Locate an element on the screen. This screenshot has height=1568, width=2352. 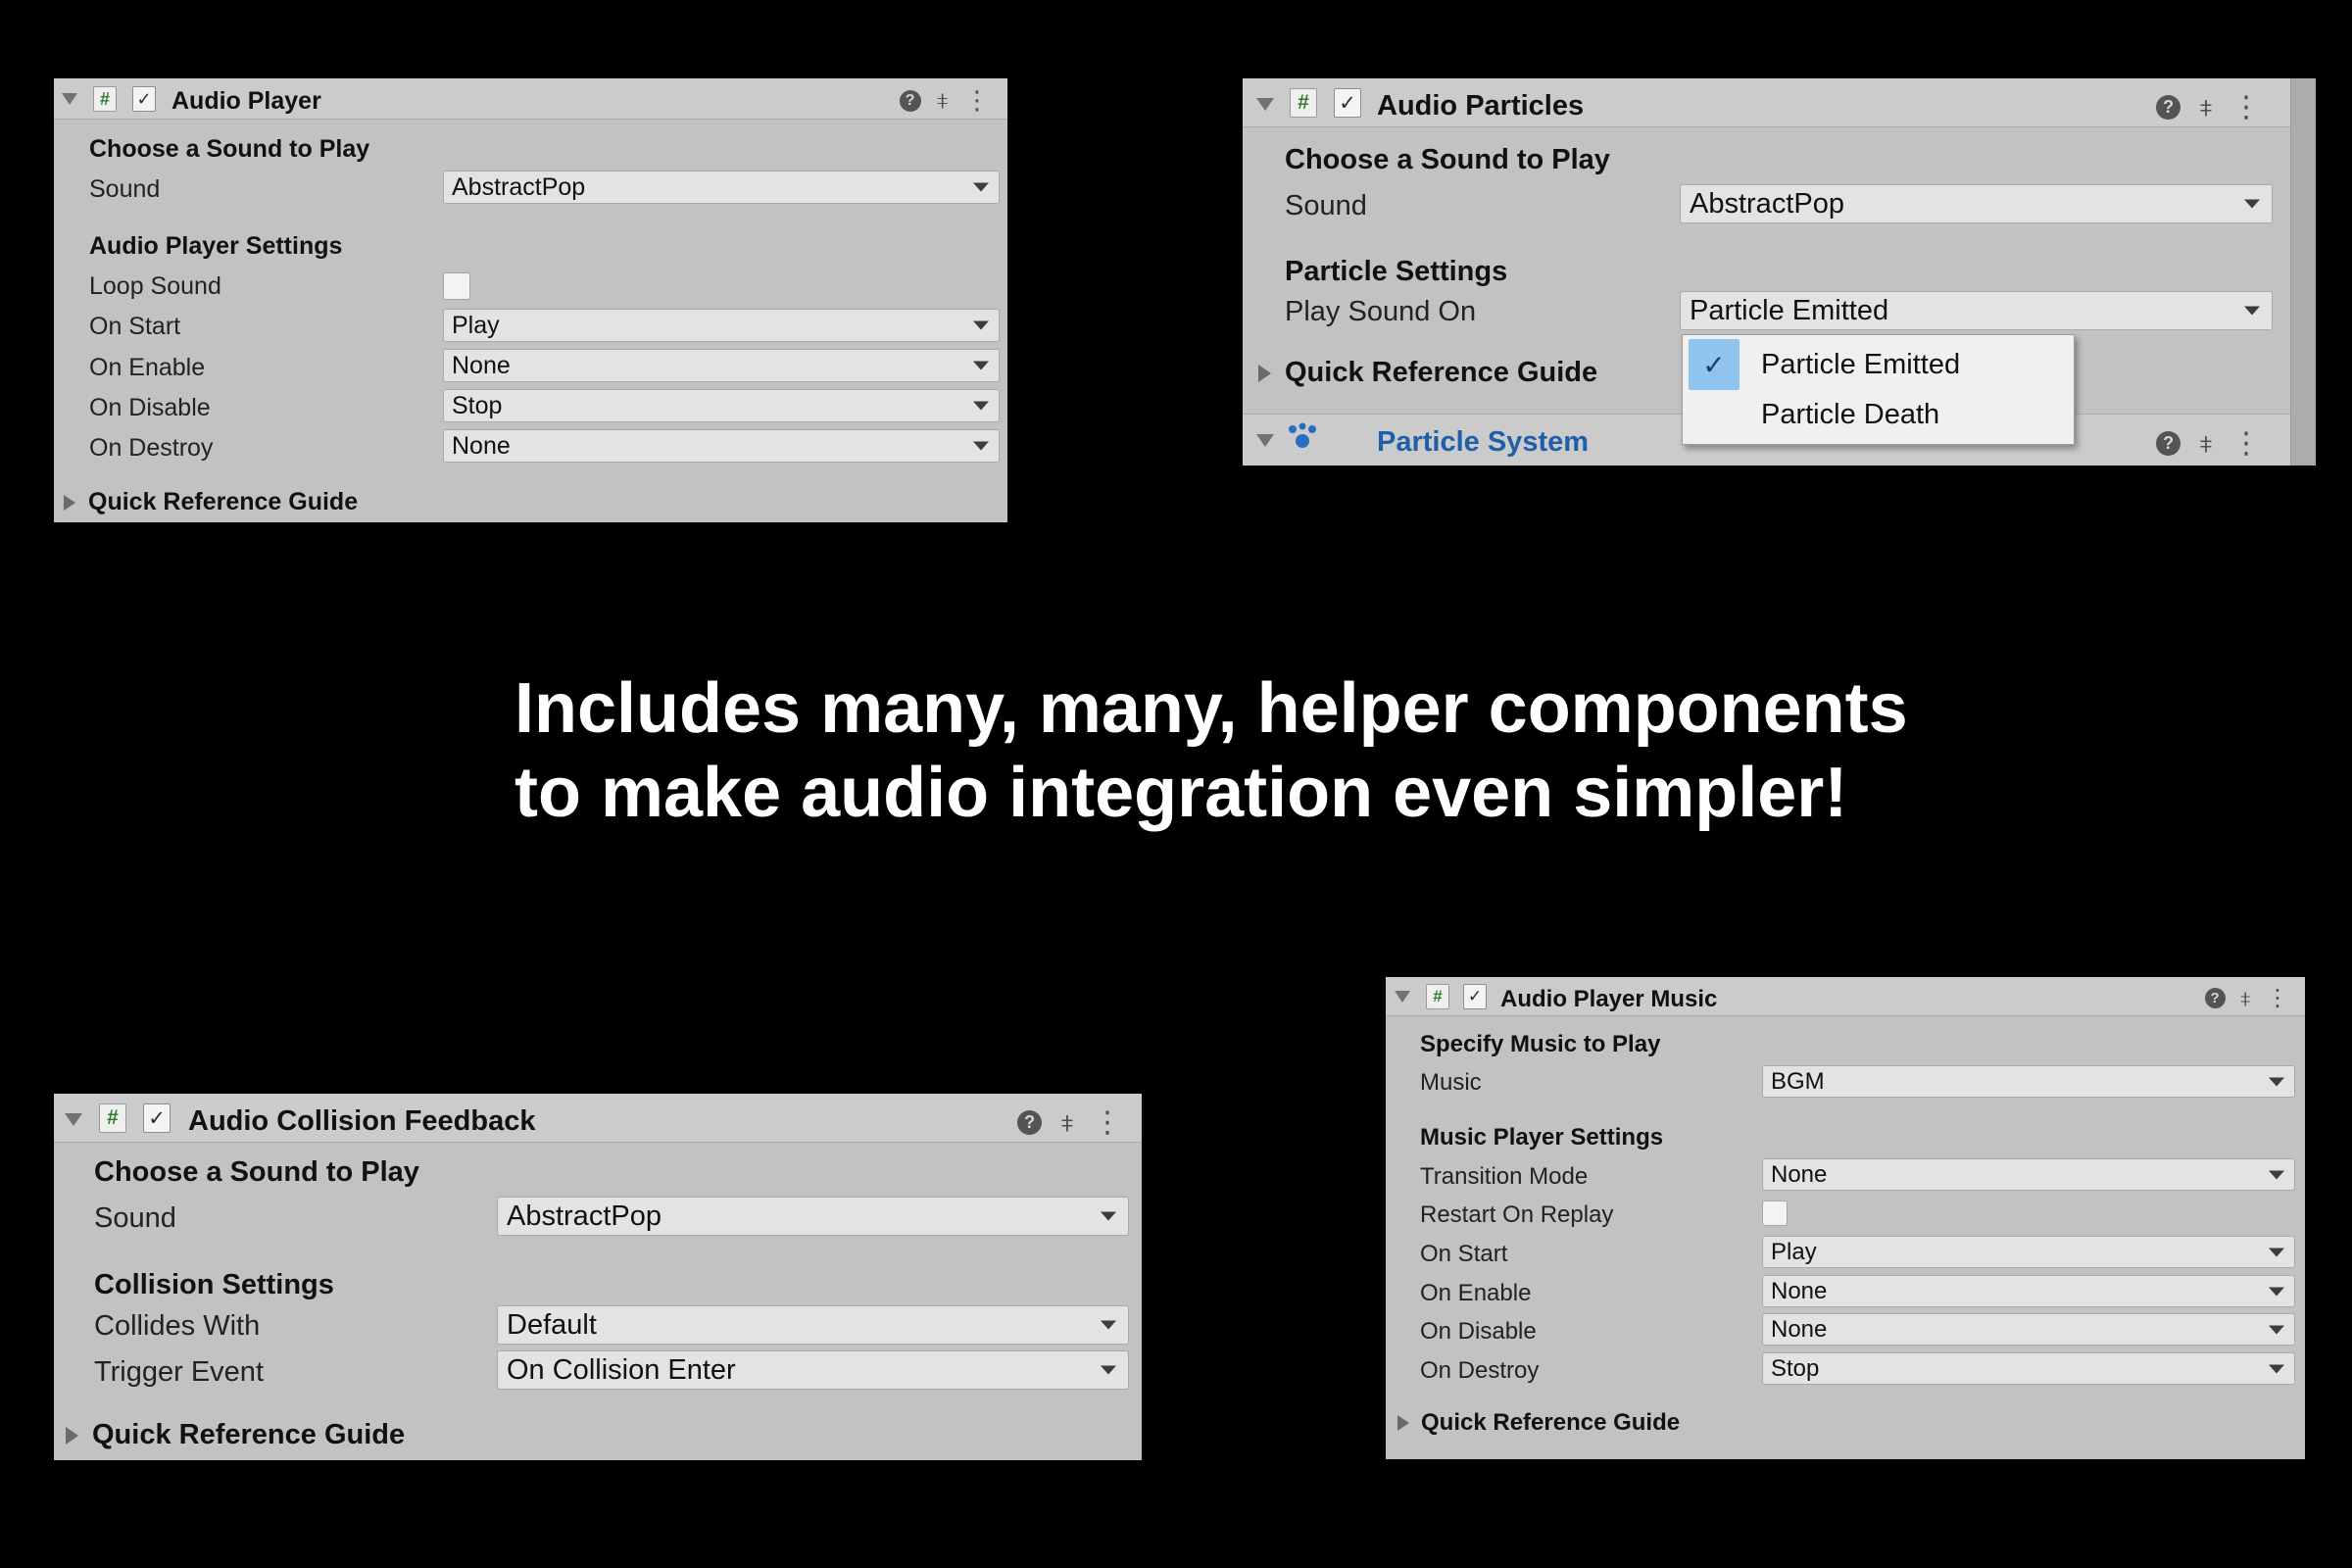
transition-mode-dropdown: None is located at coordinates (2029, 1174).